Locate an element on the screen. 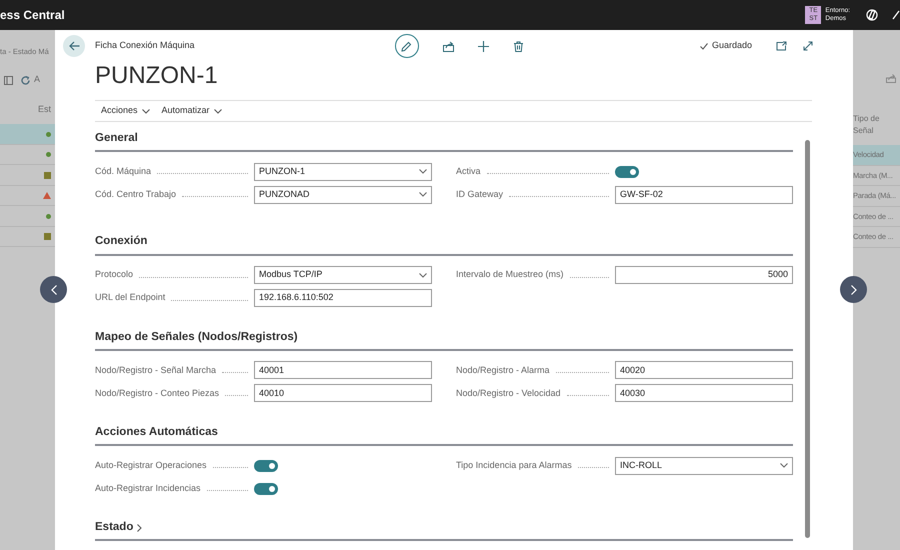  field-label: Nodo/Registro - Conteo Piezas is located at coordinates (157, 393).